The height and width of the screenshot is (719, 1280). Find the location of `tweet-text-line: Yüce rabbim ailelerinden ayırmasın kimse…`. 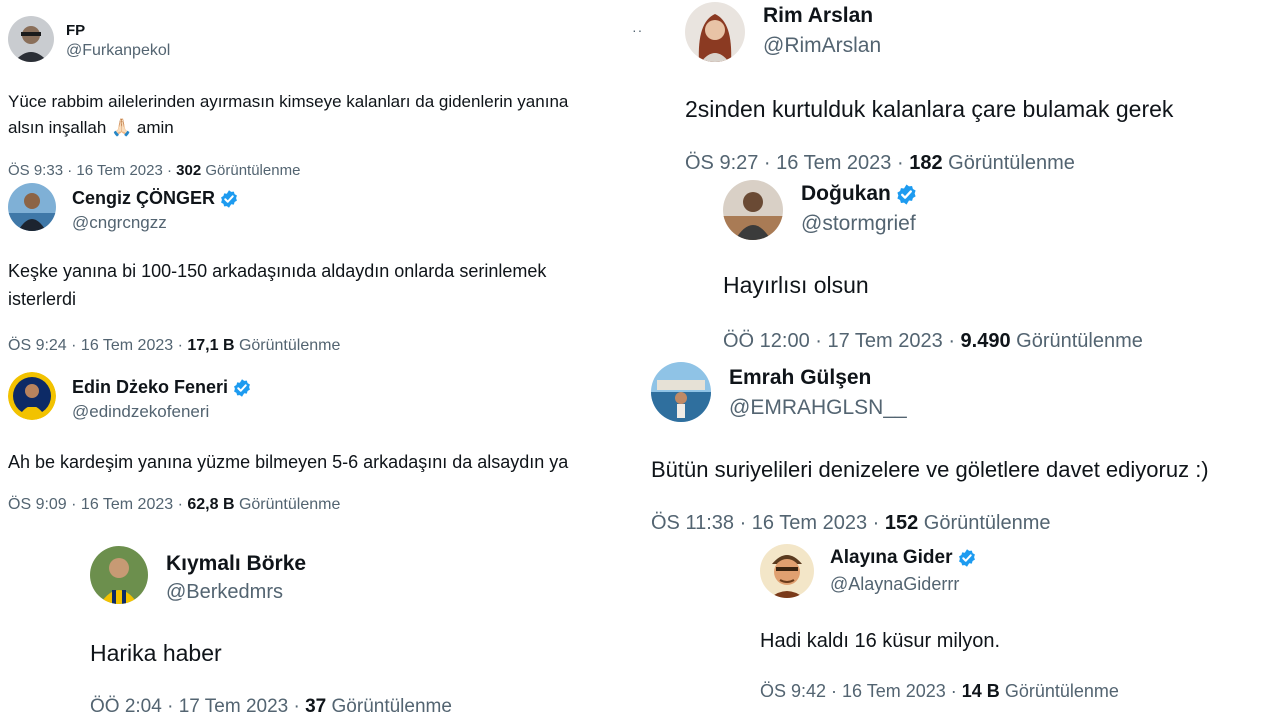

tweet-text-line: Yüce rabbim ailelerinden ayırmasın kimse… is located at coordinates (288, 101).